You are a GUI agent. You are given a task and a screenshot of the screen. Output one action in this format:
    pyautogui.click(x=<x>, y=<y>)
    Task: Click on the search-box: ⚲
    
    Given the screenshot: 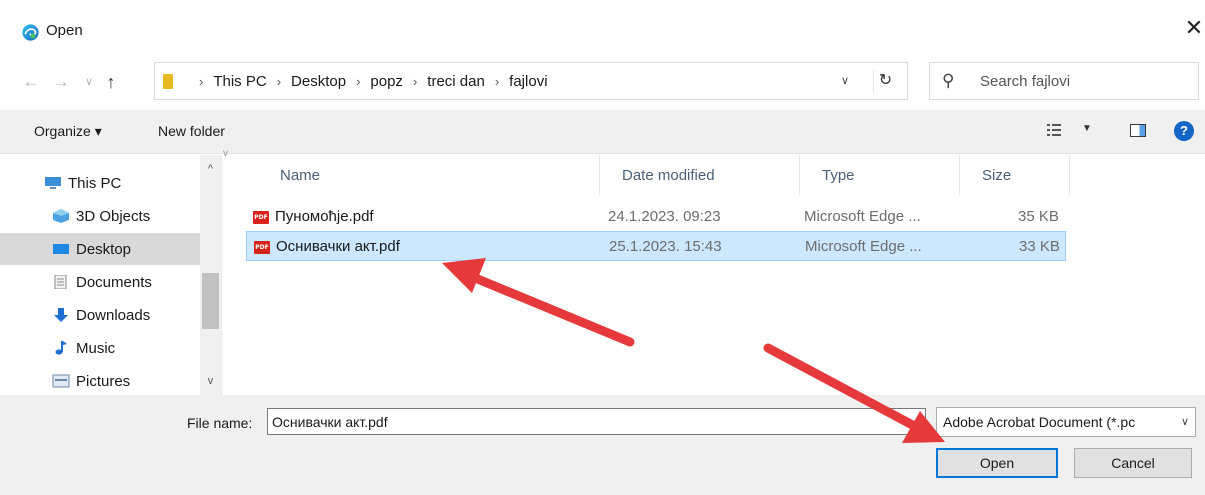 What is the action you would take?
    pyautogui.click(x=1064, y=81)
    